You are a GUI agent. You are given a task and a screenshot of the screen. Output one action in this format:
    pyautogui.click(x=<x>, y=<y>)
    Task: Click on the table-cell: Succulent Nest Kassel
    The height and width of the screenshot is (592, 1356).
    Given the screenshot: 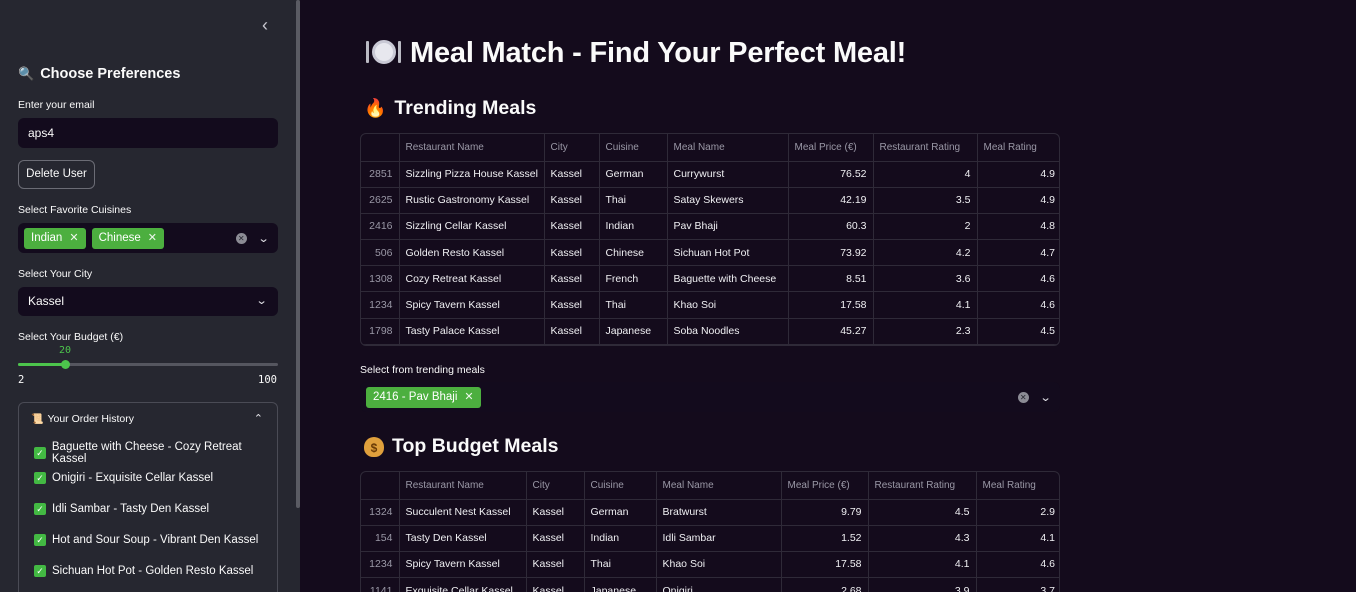 What is the action you would take?
    pyautogui.click(x=463, y=512)
    